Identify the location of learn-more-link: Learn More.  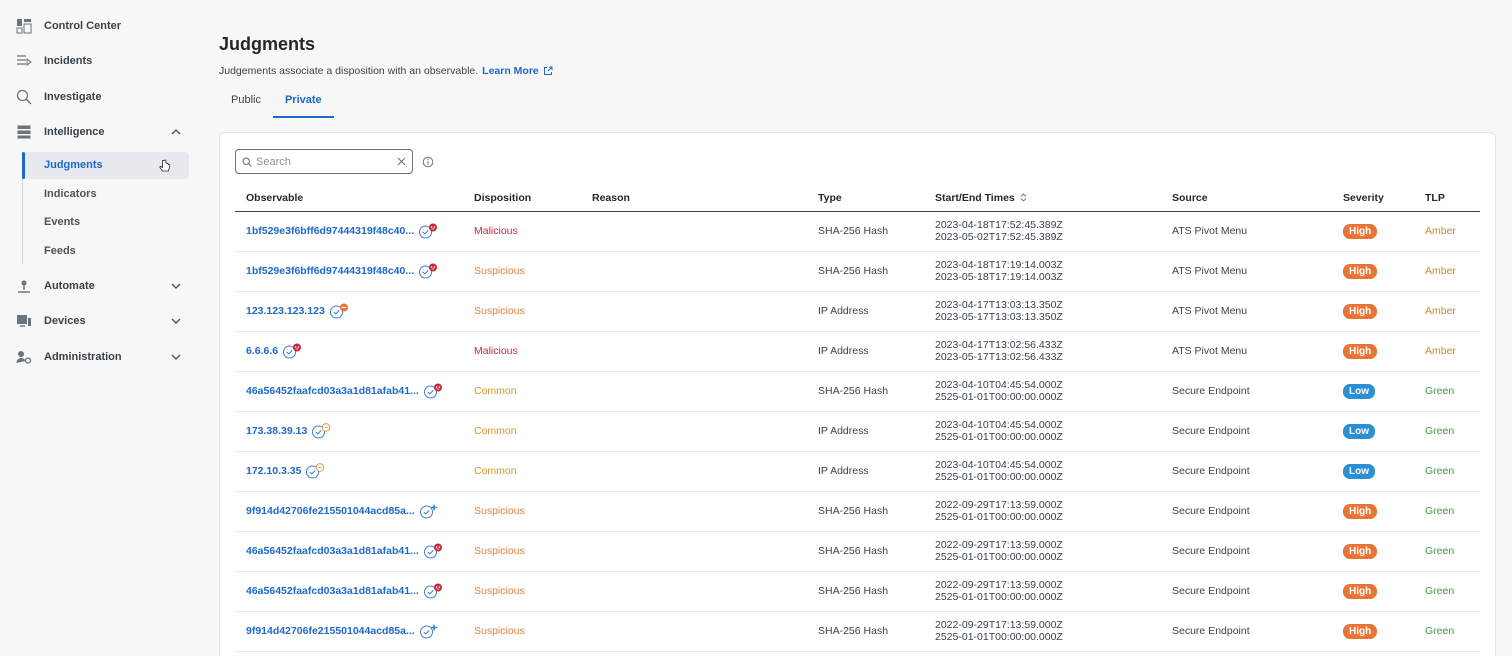
(517, 71).